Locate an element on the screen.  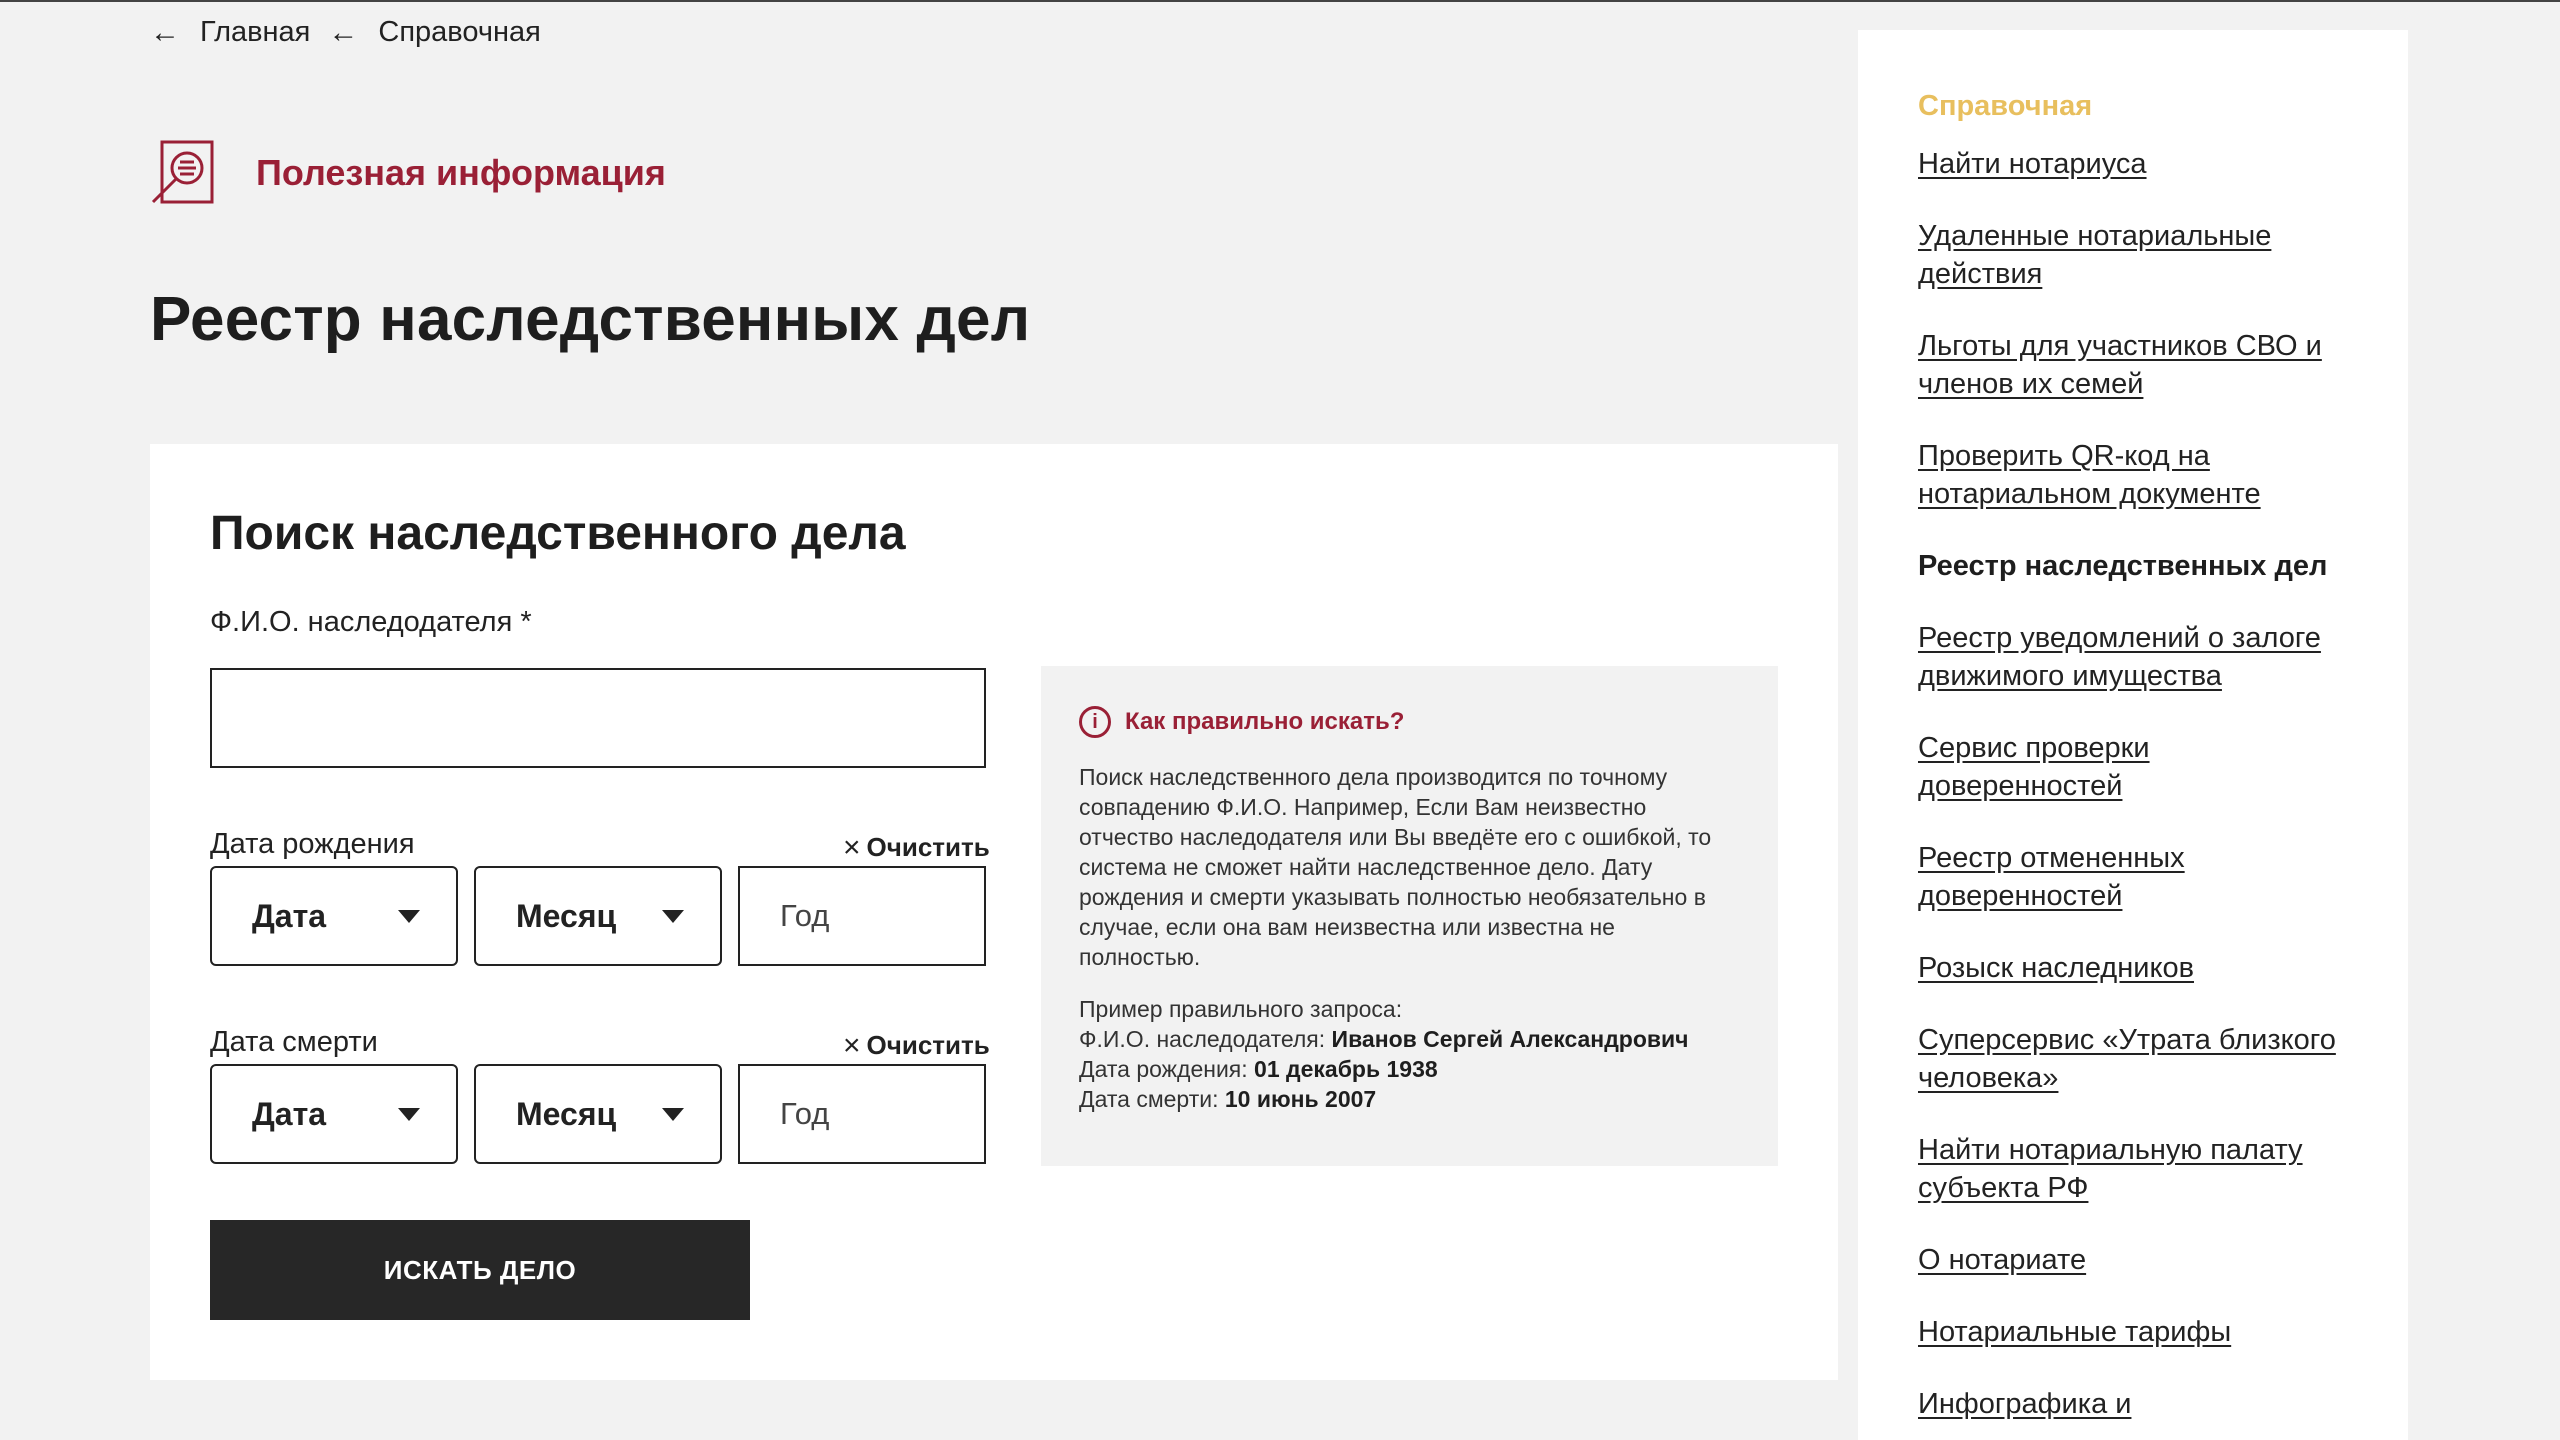
sidebar-item-loss-superservice: Суперсервис «Утрата близкого человека» is located at coordinates (2133, 1059).